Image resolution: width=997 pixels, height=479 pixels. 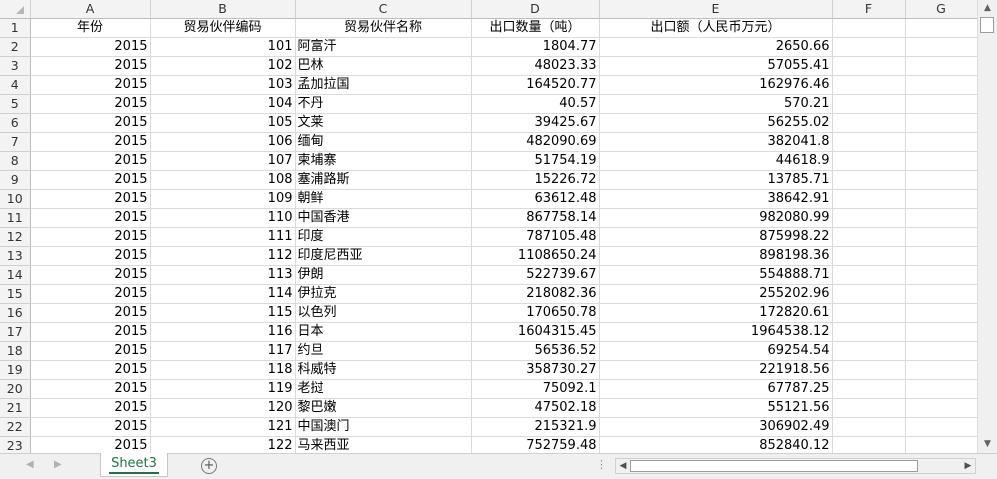 What do you see at coordinates (223, 237) in the screenshot?
I see `cell: 111` at bounding box center [223, 237].